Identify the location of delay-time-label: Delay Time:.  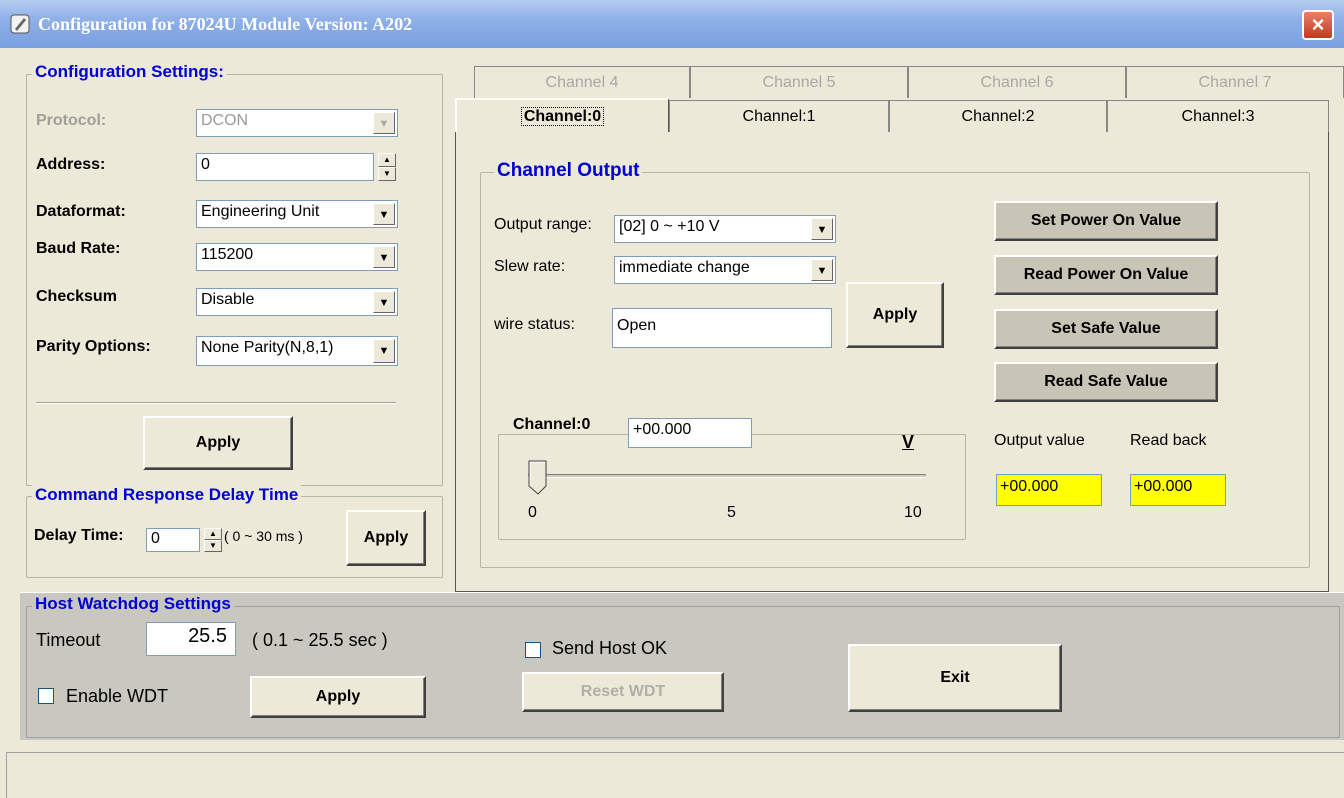
(79, 535).